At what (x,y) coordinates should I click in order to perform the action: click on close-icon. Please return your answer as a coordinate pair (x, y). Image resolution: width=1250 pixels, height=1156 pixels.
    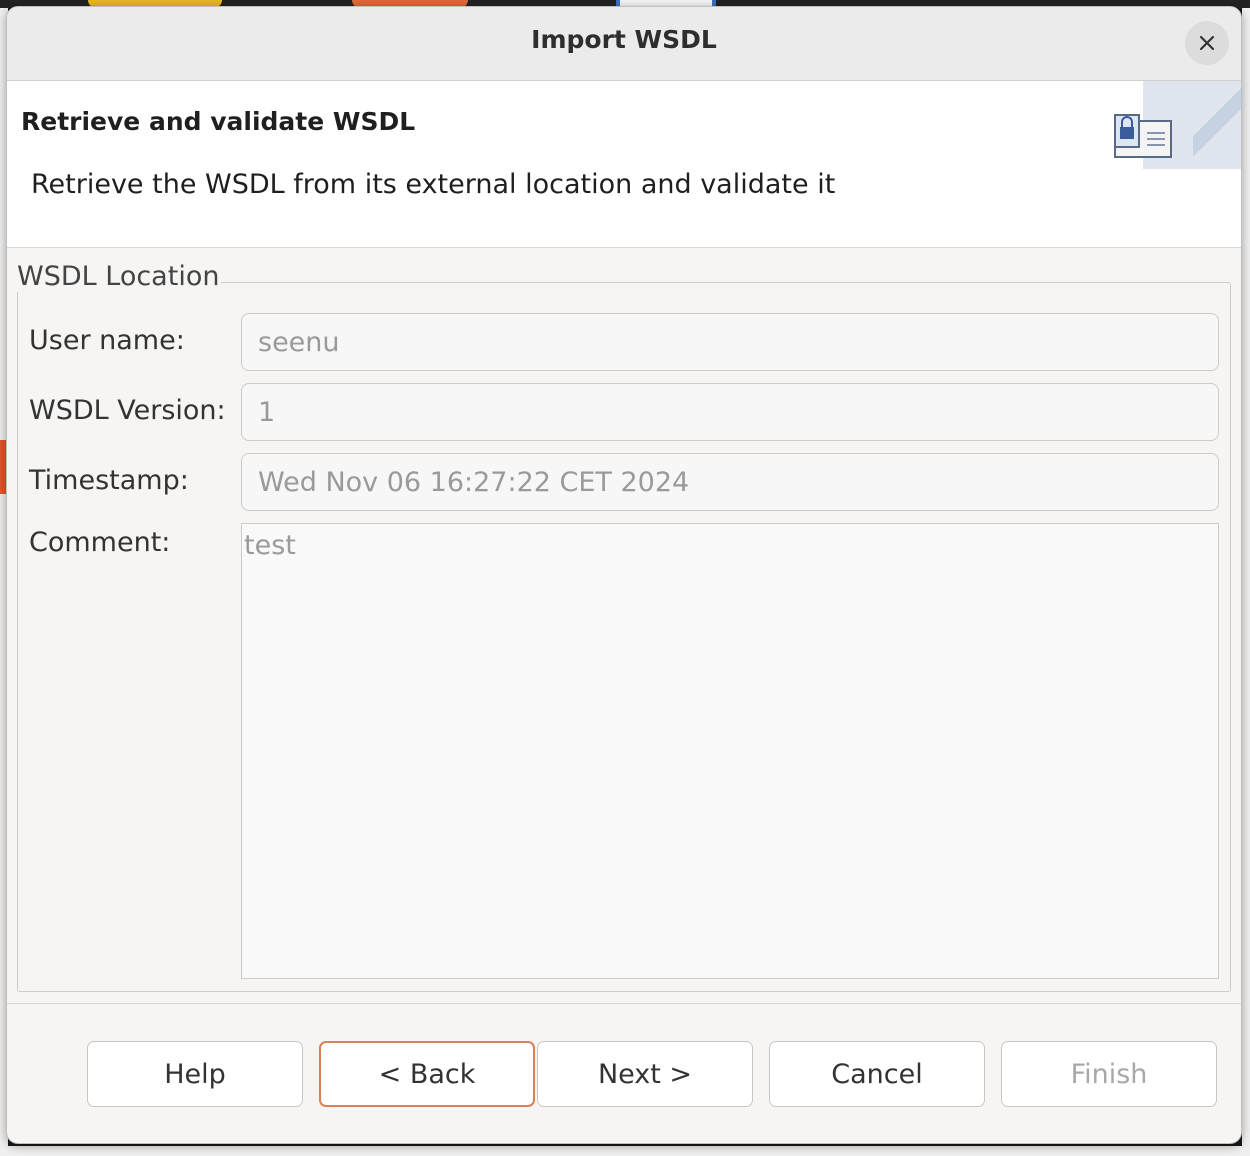
    Looking at the image, I should click on (1207, 43).